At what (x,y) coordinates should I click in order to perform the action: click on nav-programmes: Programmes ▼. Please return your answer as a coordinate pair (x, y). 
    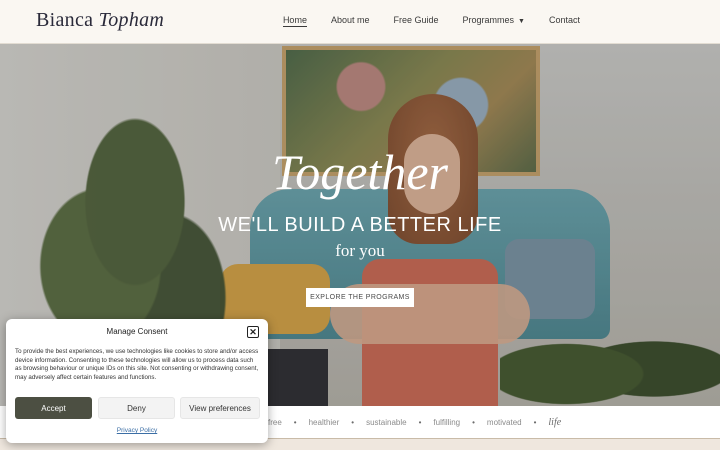
    Looking at the image, I should click on (494, 21).